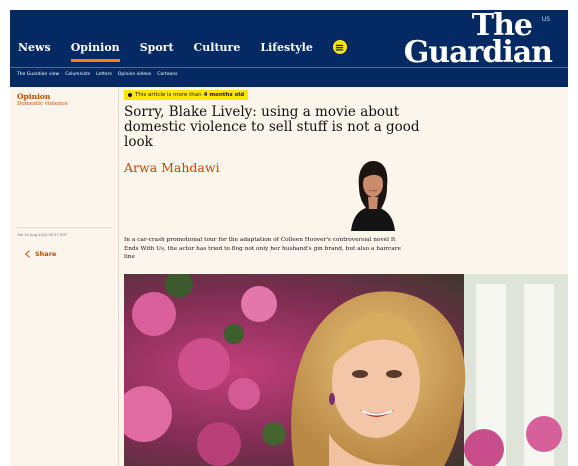 The height and width of the screenshot is (466, 578). I want to click on primary-nav: News Opinion Sport Culture Lifestyle, so click(182, 51).